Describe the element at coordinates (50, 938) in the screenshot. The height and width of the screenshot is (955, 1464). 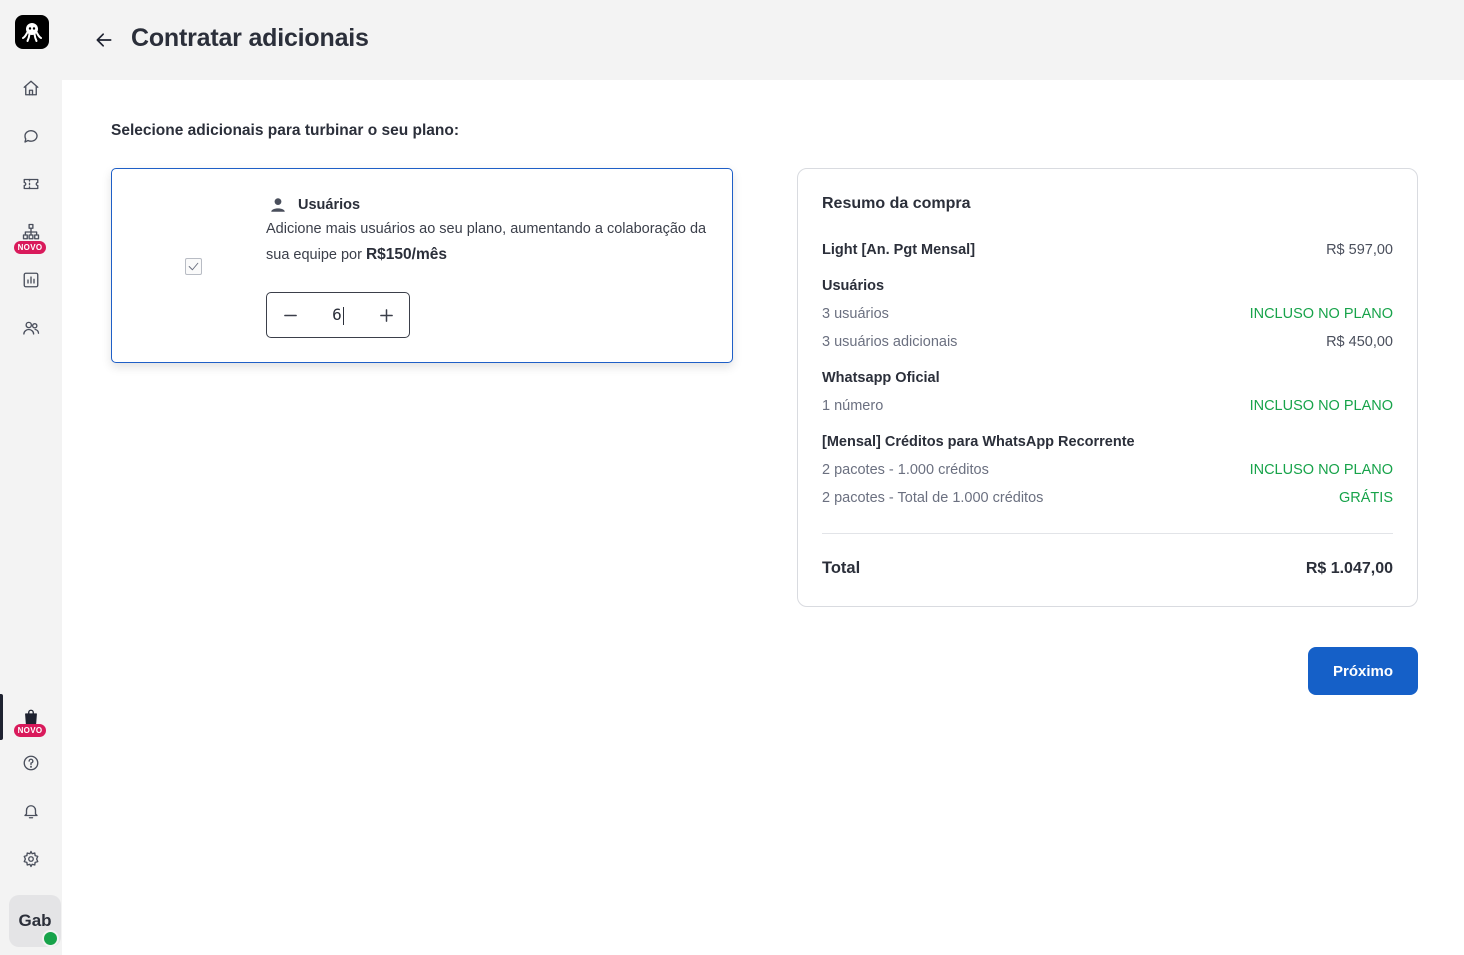
I see `online-status-indicator` at that location.